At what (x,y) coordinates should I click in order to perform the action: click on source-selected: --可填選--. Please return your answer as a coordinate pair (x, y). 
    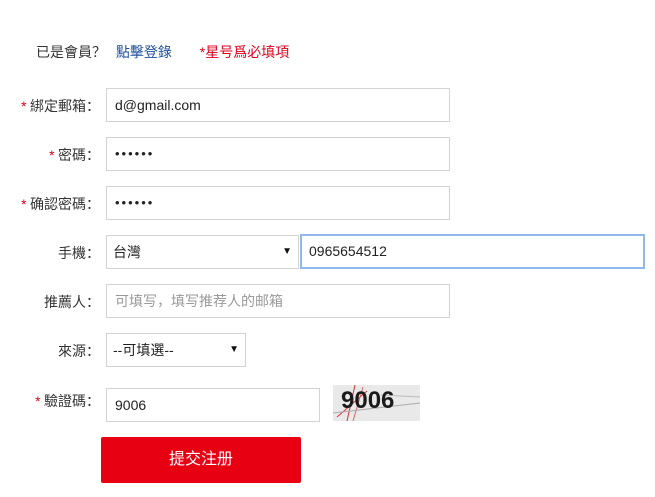
    Looking at the image, I should click on (143, 350).